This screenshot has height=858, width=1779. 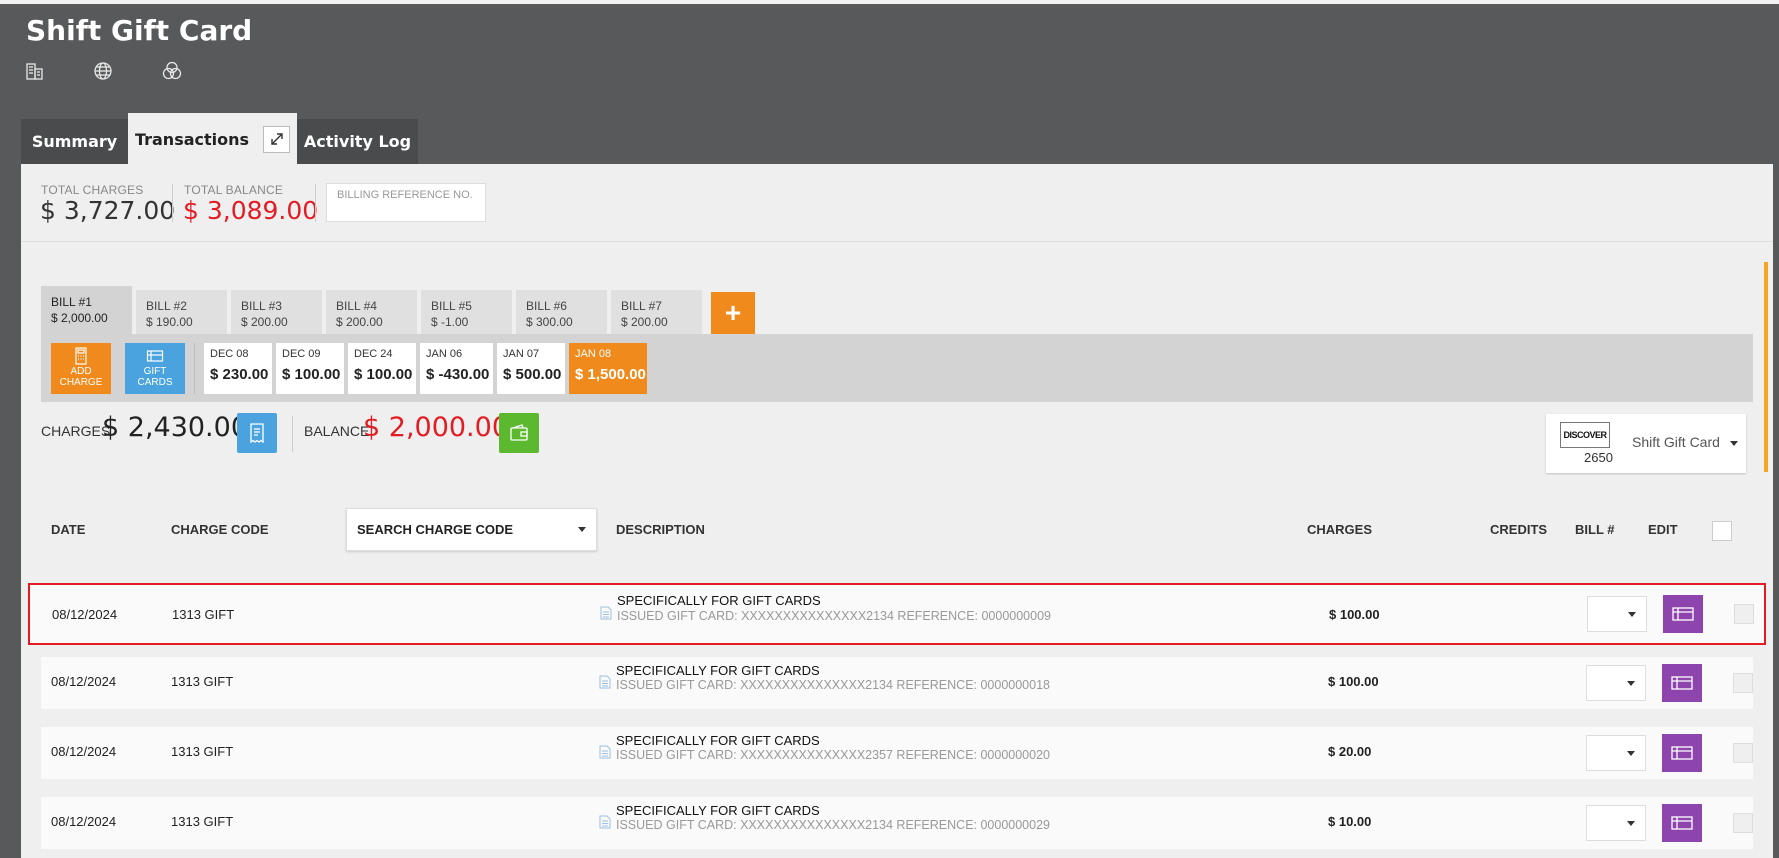 What do you see at coordinates (549, 322) in the screenshot?
I see `bill-amount: $ 300.00` at bounding box center [549, 322].